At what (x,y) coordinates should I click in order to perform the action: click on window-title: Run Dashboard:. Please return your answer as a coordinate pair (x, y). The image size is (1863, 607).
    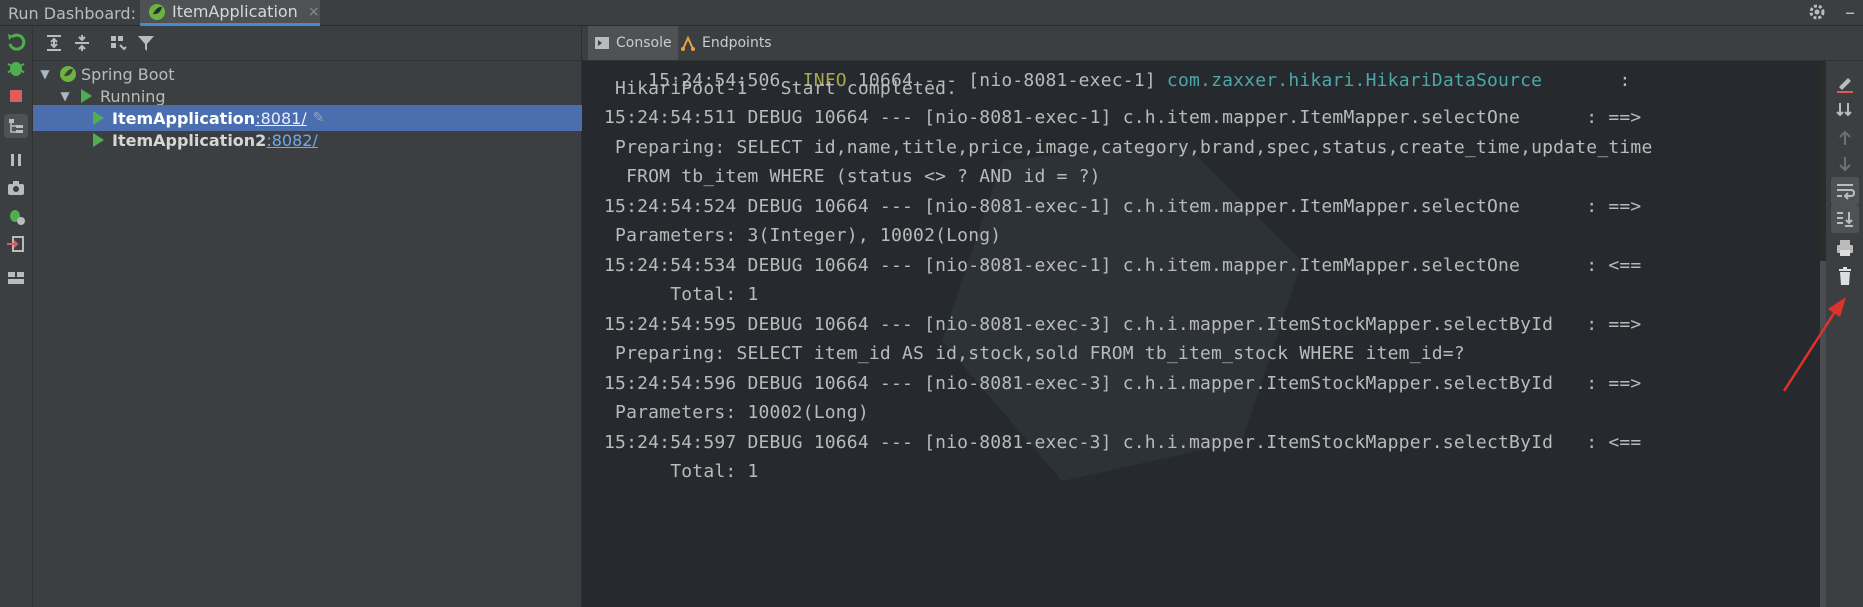
    Looking at the image, I should click on (72, 13).